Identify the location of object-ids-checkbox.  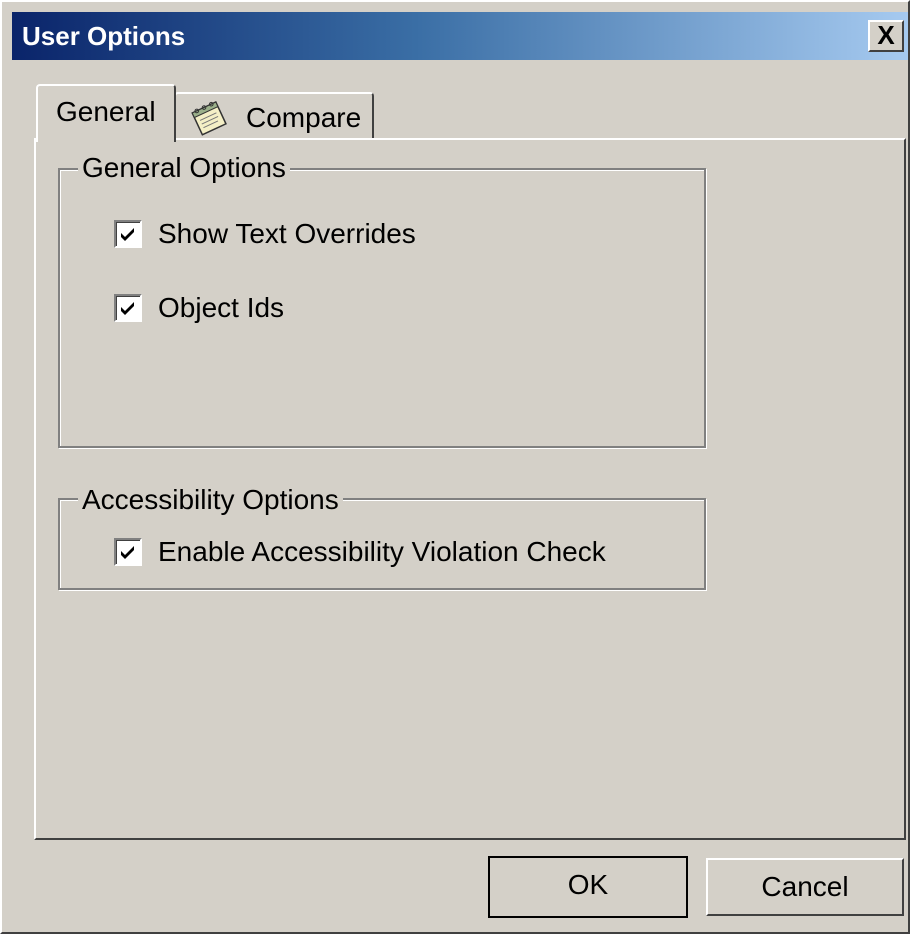
(128, 308).